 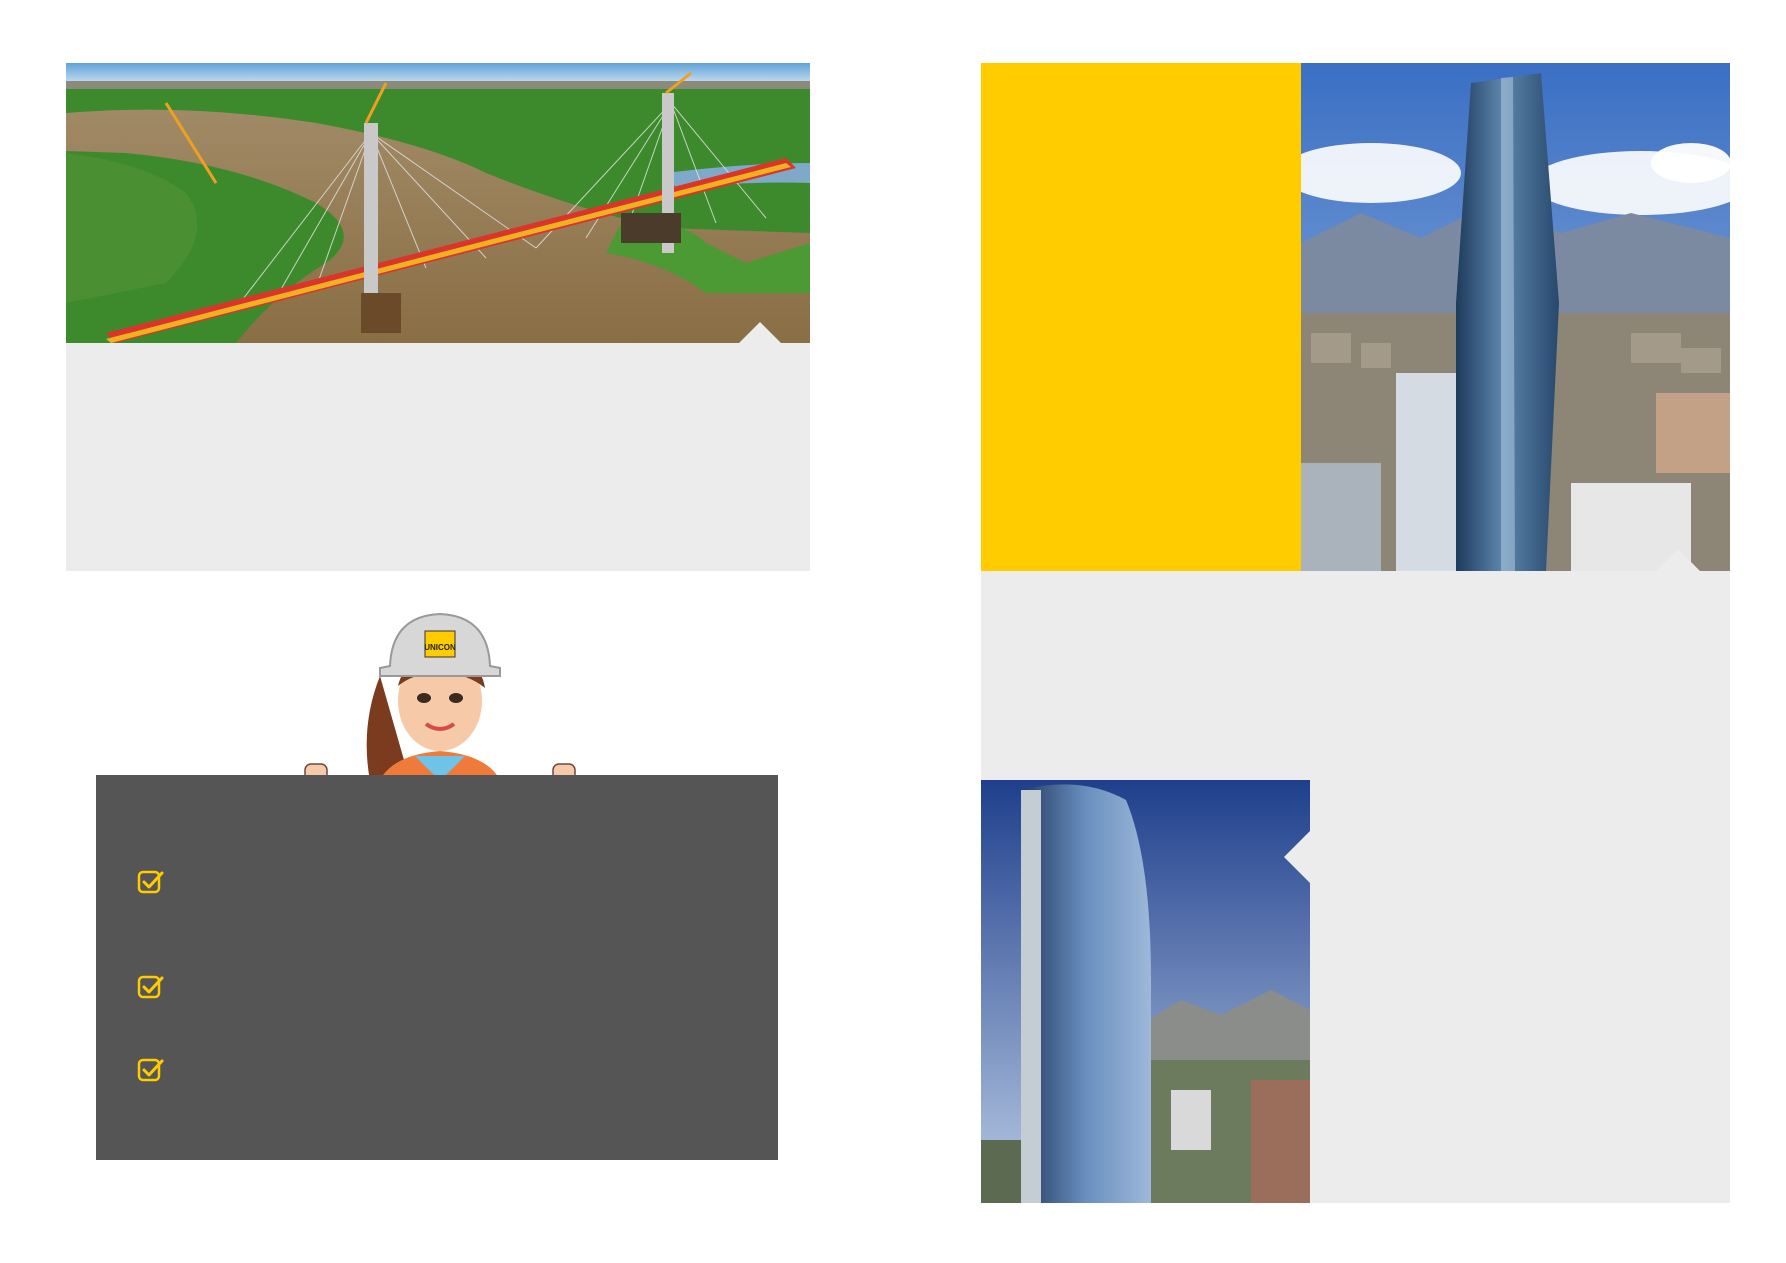 What do you see at coordinates (1145, 991) in the screenshot?
I see `curved-tower-photo` at bounding box center [1145, 991].